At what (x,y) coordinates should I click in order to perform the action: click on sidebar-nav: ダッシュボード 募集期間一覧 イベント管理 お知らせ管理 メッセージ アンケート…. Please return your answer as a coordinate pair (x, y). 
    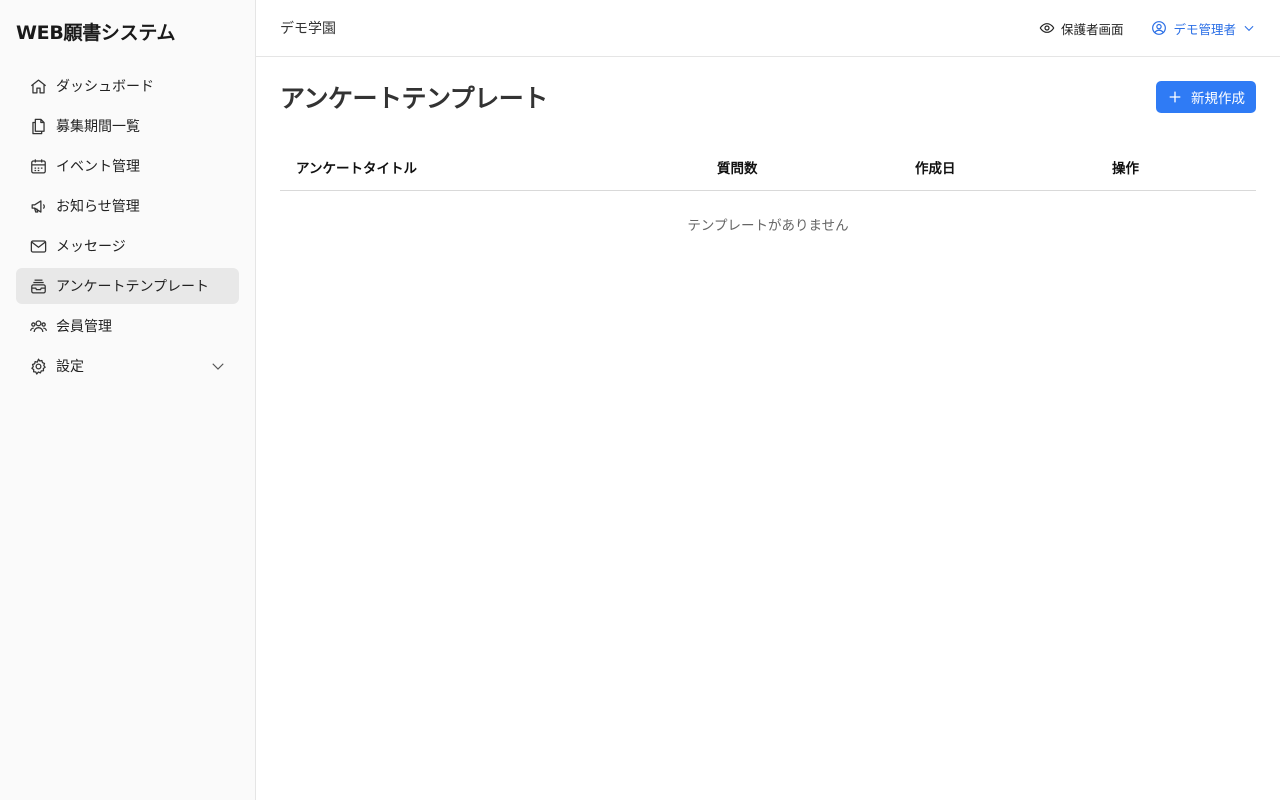
    Looking at the image, I should click on (127, 226).